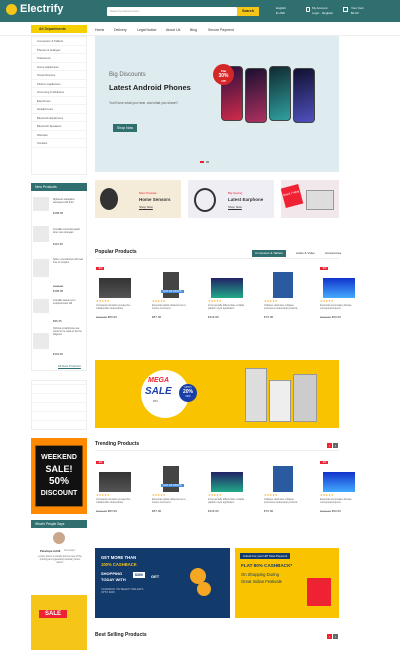 The height and width of the screenshot is (650, 400). Describe the element at coordinates (59, 41) in the screenshot. I see `category-item: Computers & Tablets` at that location.